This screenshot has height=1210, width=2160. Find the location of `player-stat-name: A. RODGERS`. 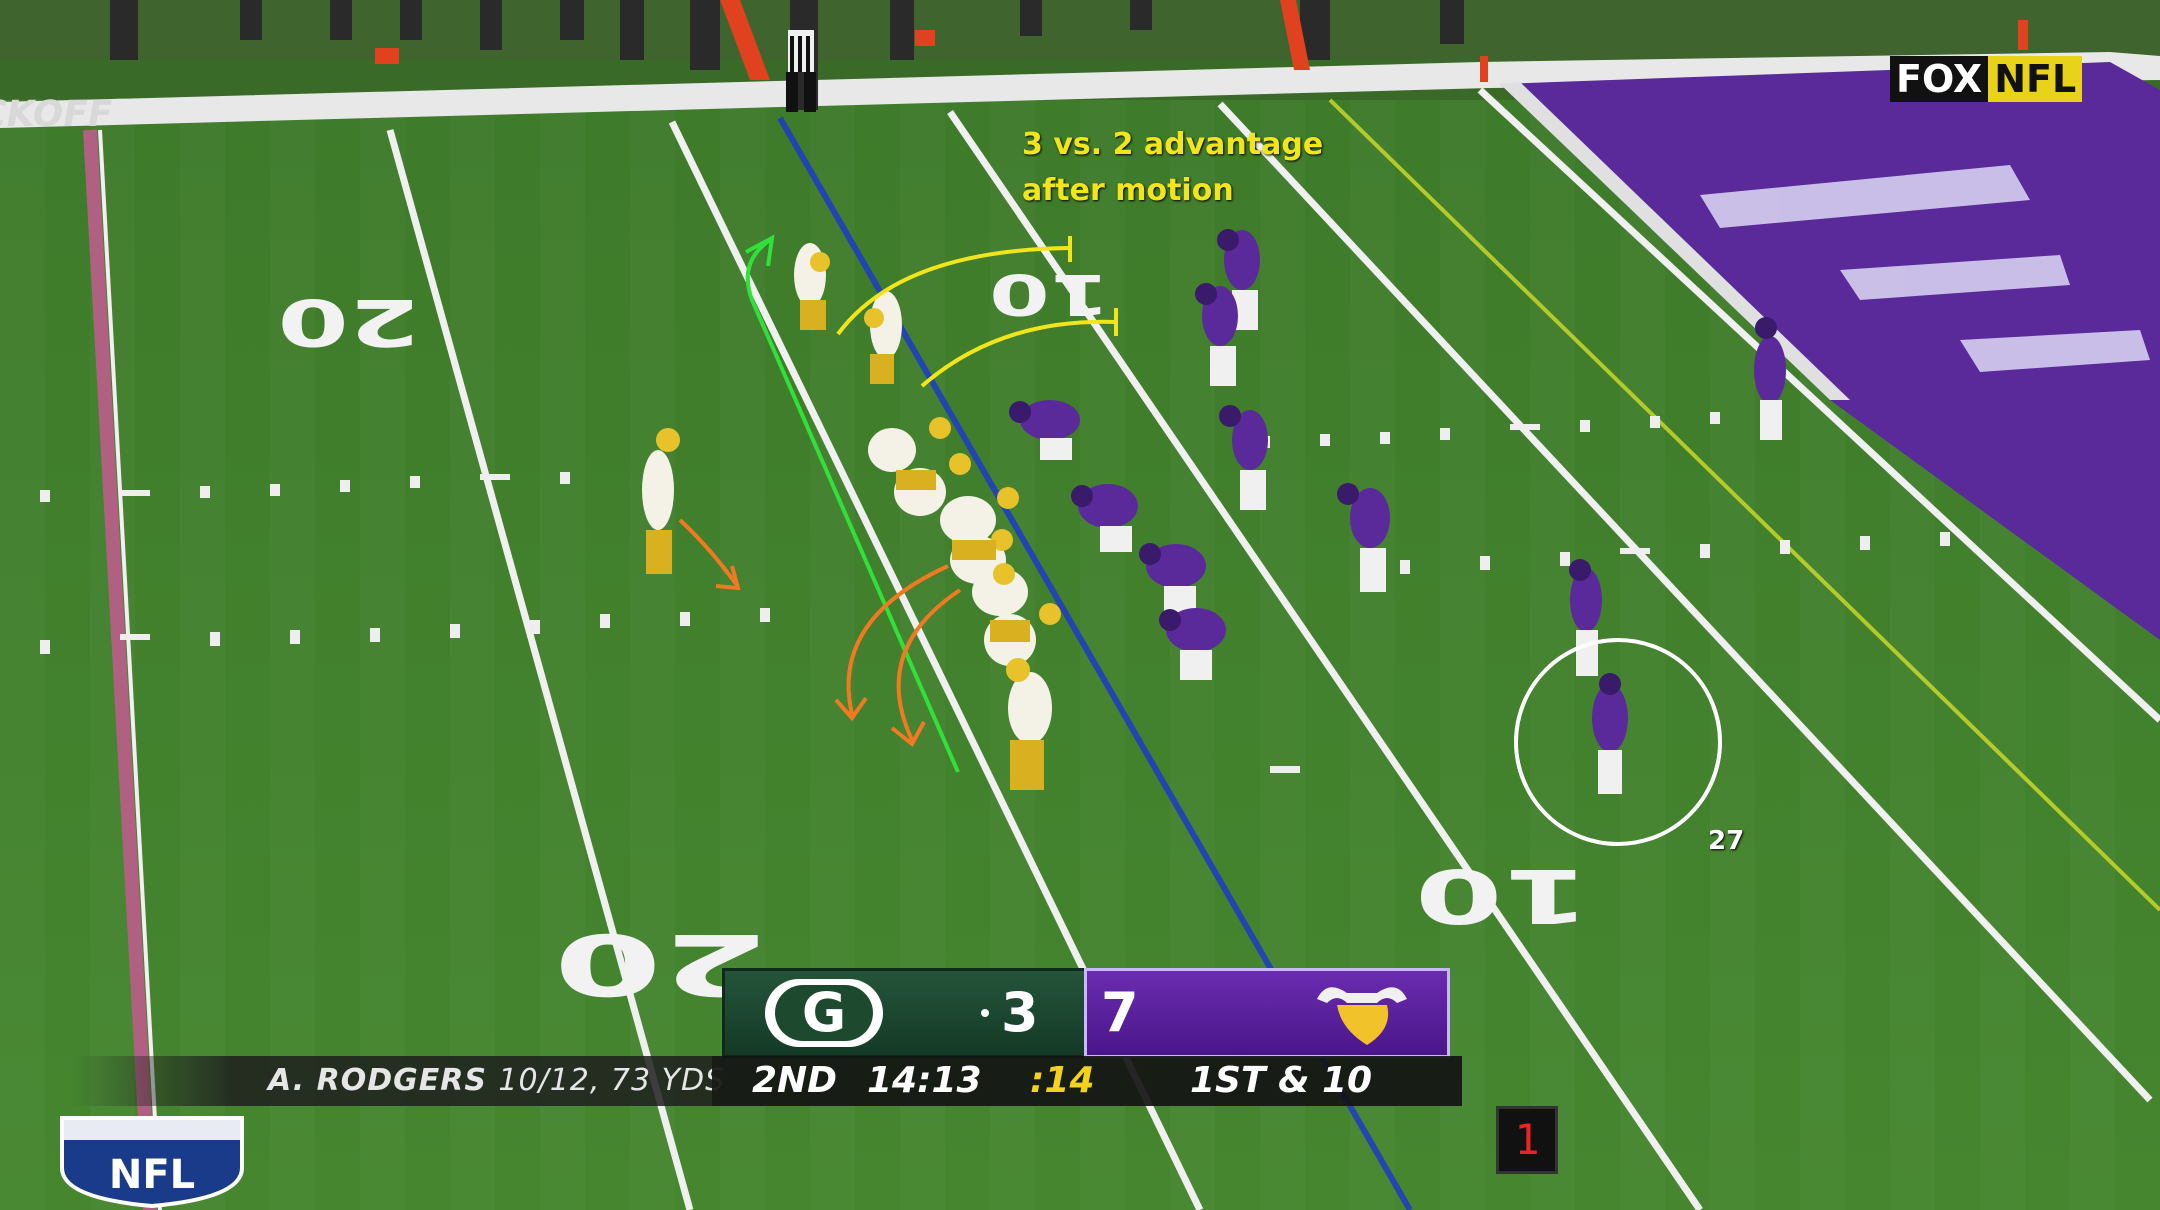

player-stat-name: A. RODGERS is located at coordinates (377, 1080).